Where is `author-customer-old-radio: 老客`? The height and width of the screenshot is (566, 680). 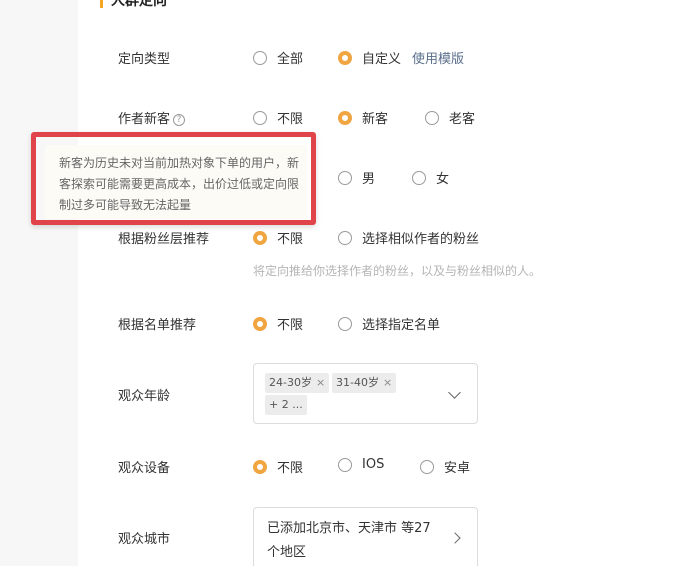 author-customer-old-radio: 老客 is located at coordinates (450, 117).